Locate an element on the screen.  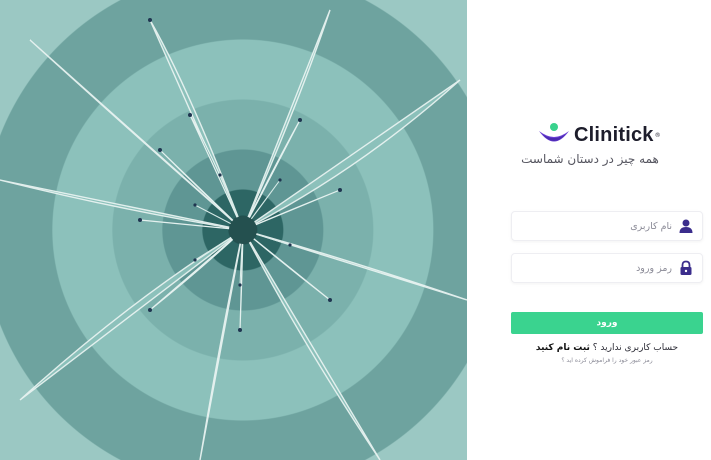
brand-name: Clinitick is located at coordinates (614, 134).